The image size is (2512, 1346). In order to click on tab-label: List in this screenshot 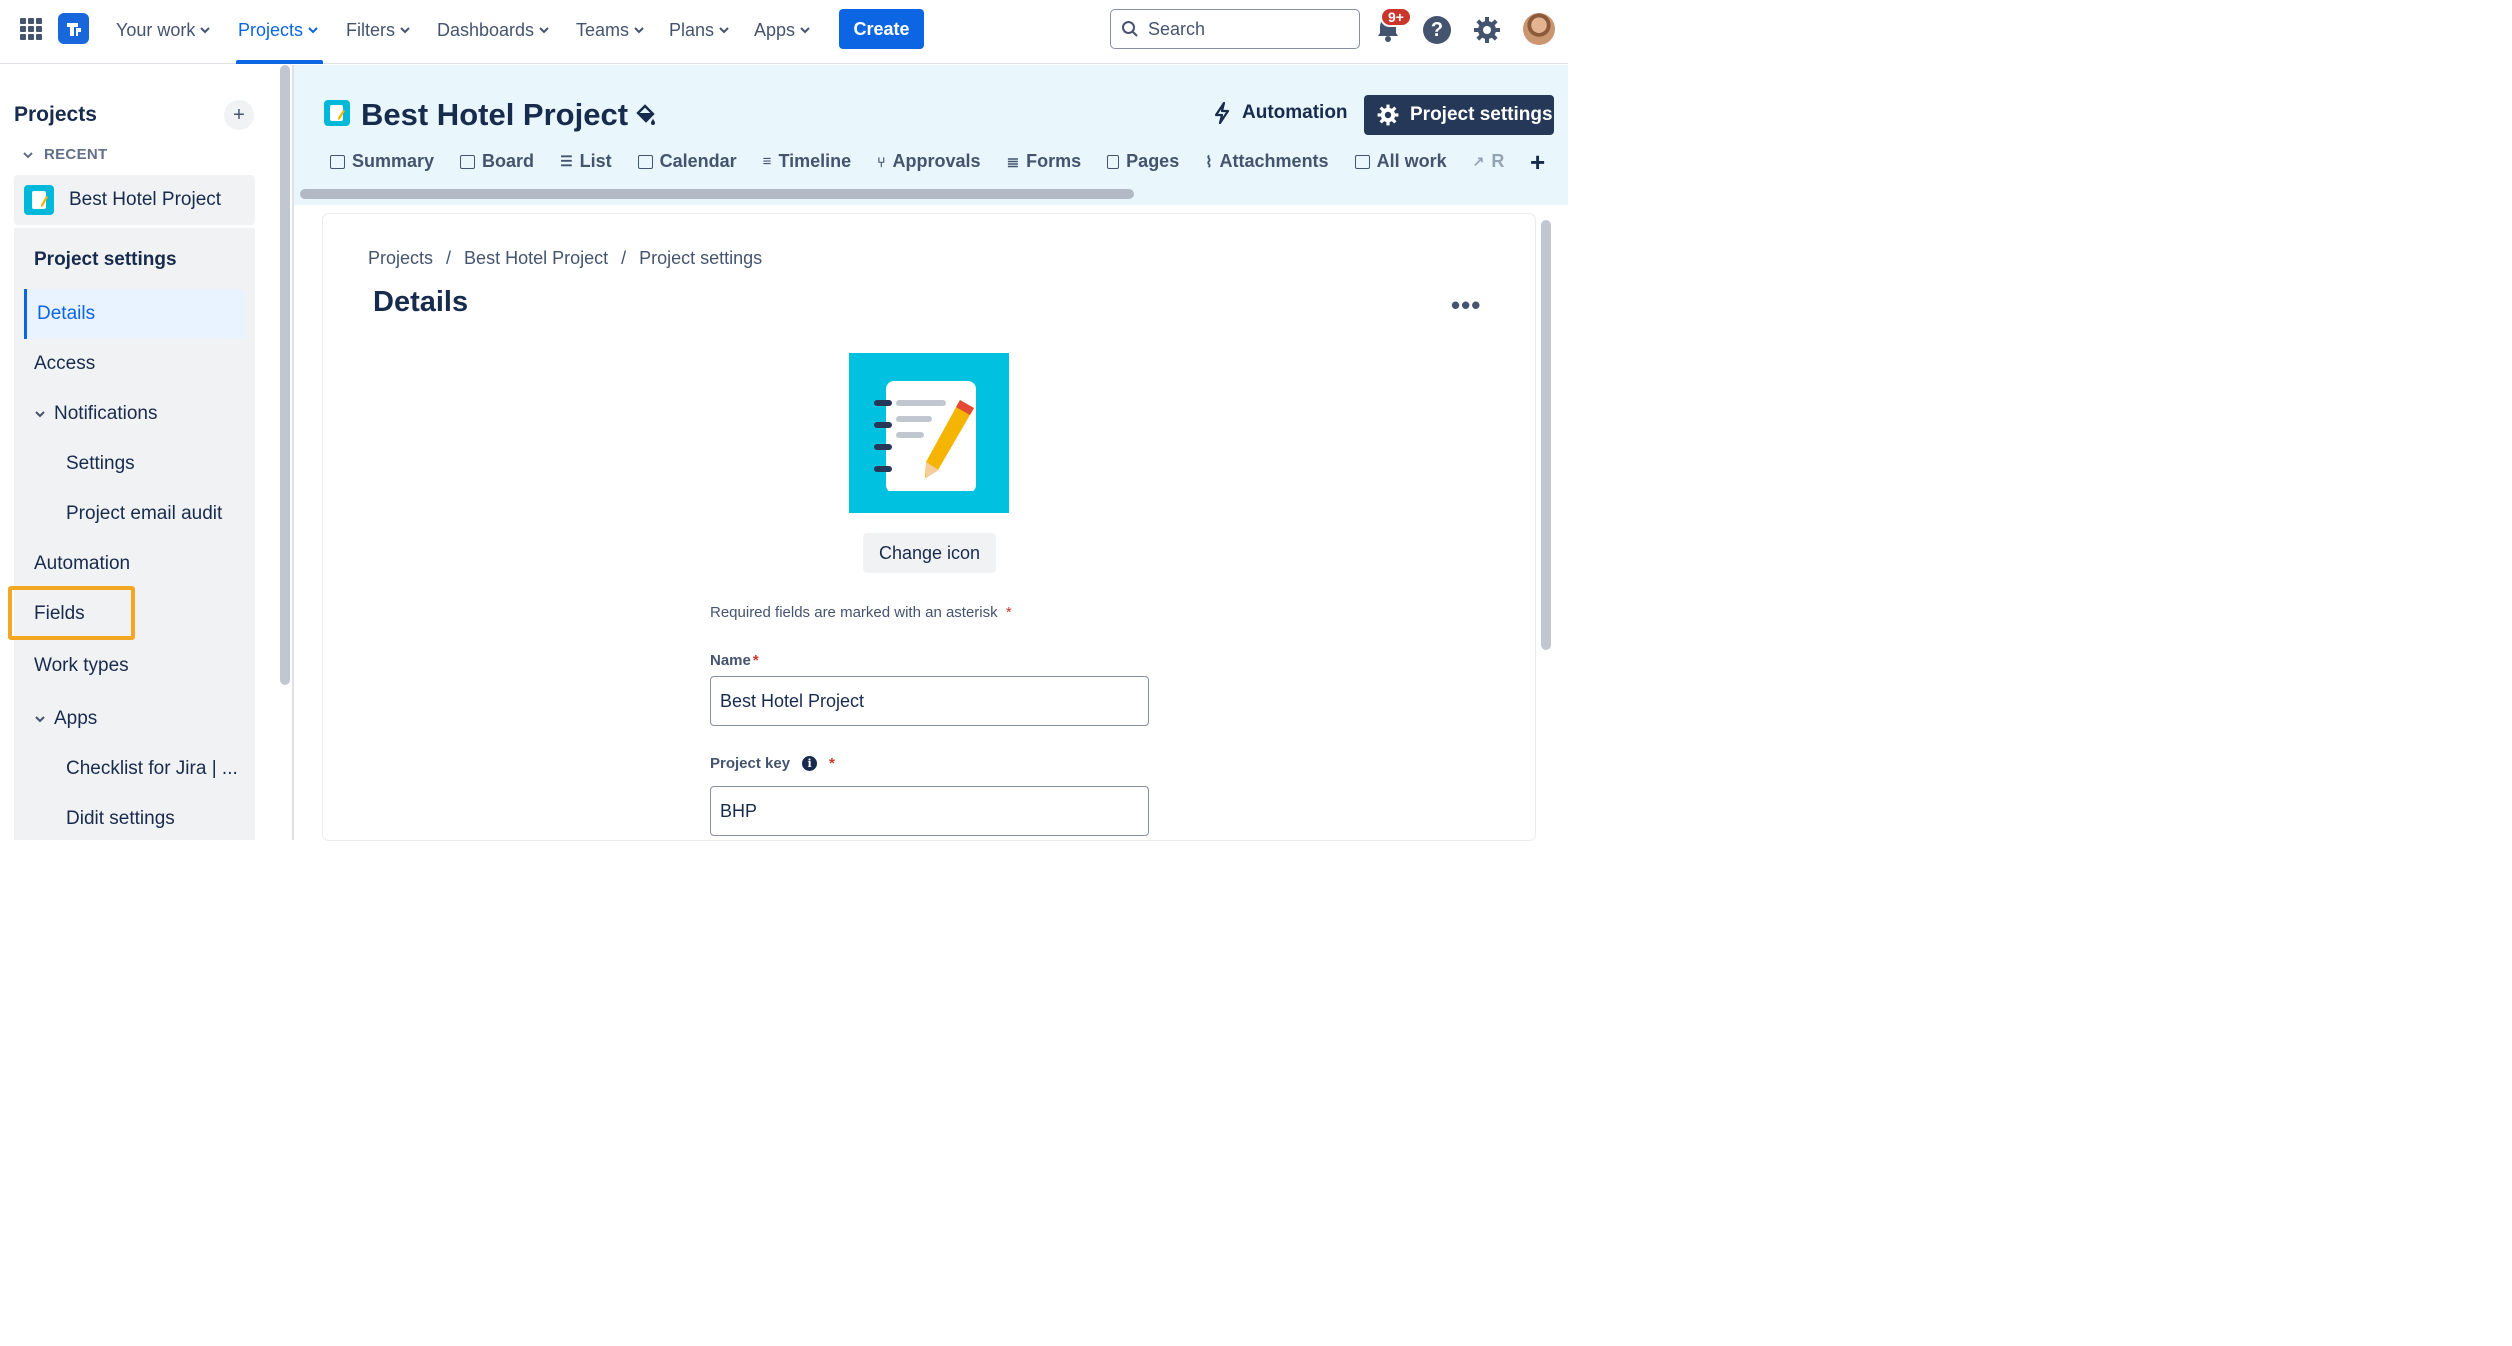, I will do `click(595, 161)`.